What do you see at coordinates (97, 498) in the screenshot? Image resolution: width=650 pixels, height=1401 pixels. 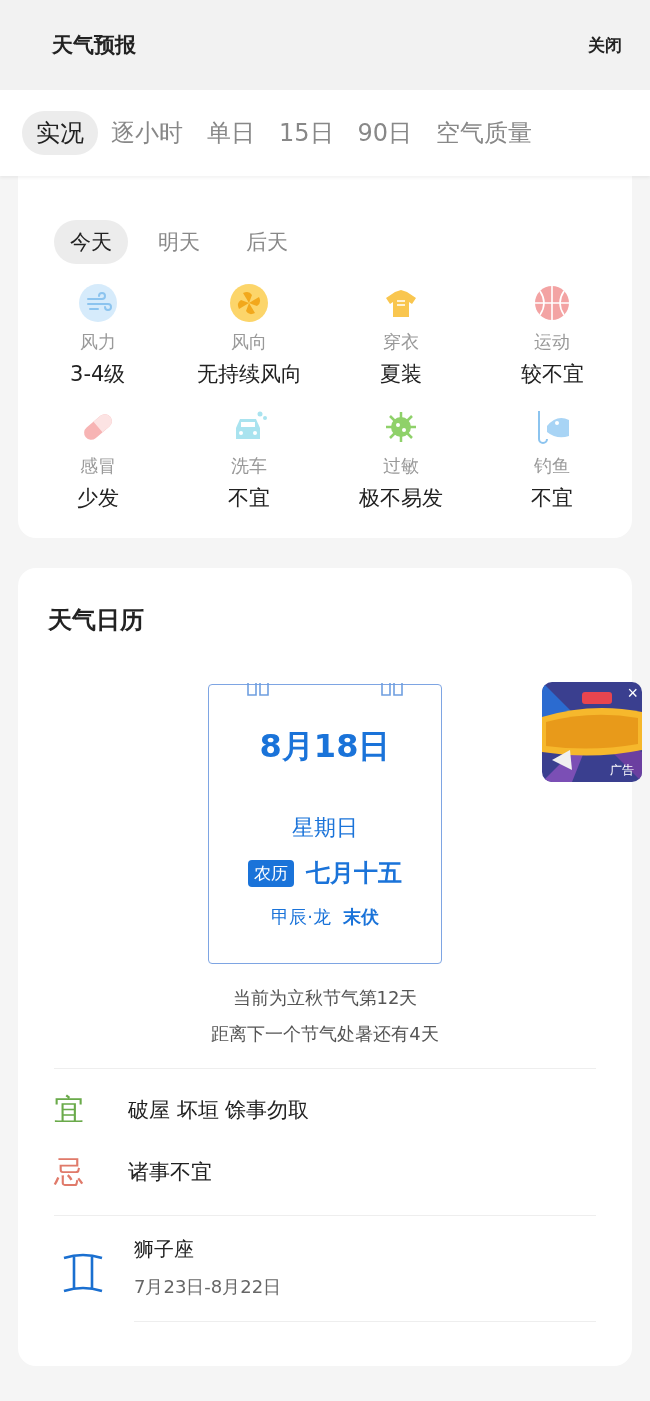 I see `index-value: 少发` at bounding box center [97, 498].